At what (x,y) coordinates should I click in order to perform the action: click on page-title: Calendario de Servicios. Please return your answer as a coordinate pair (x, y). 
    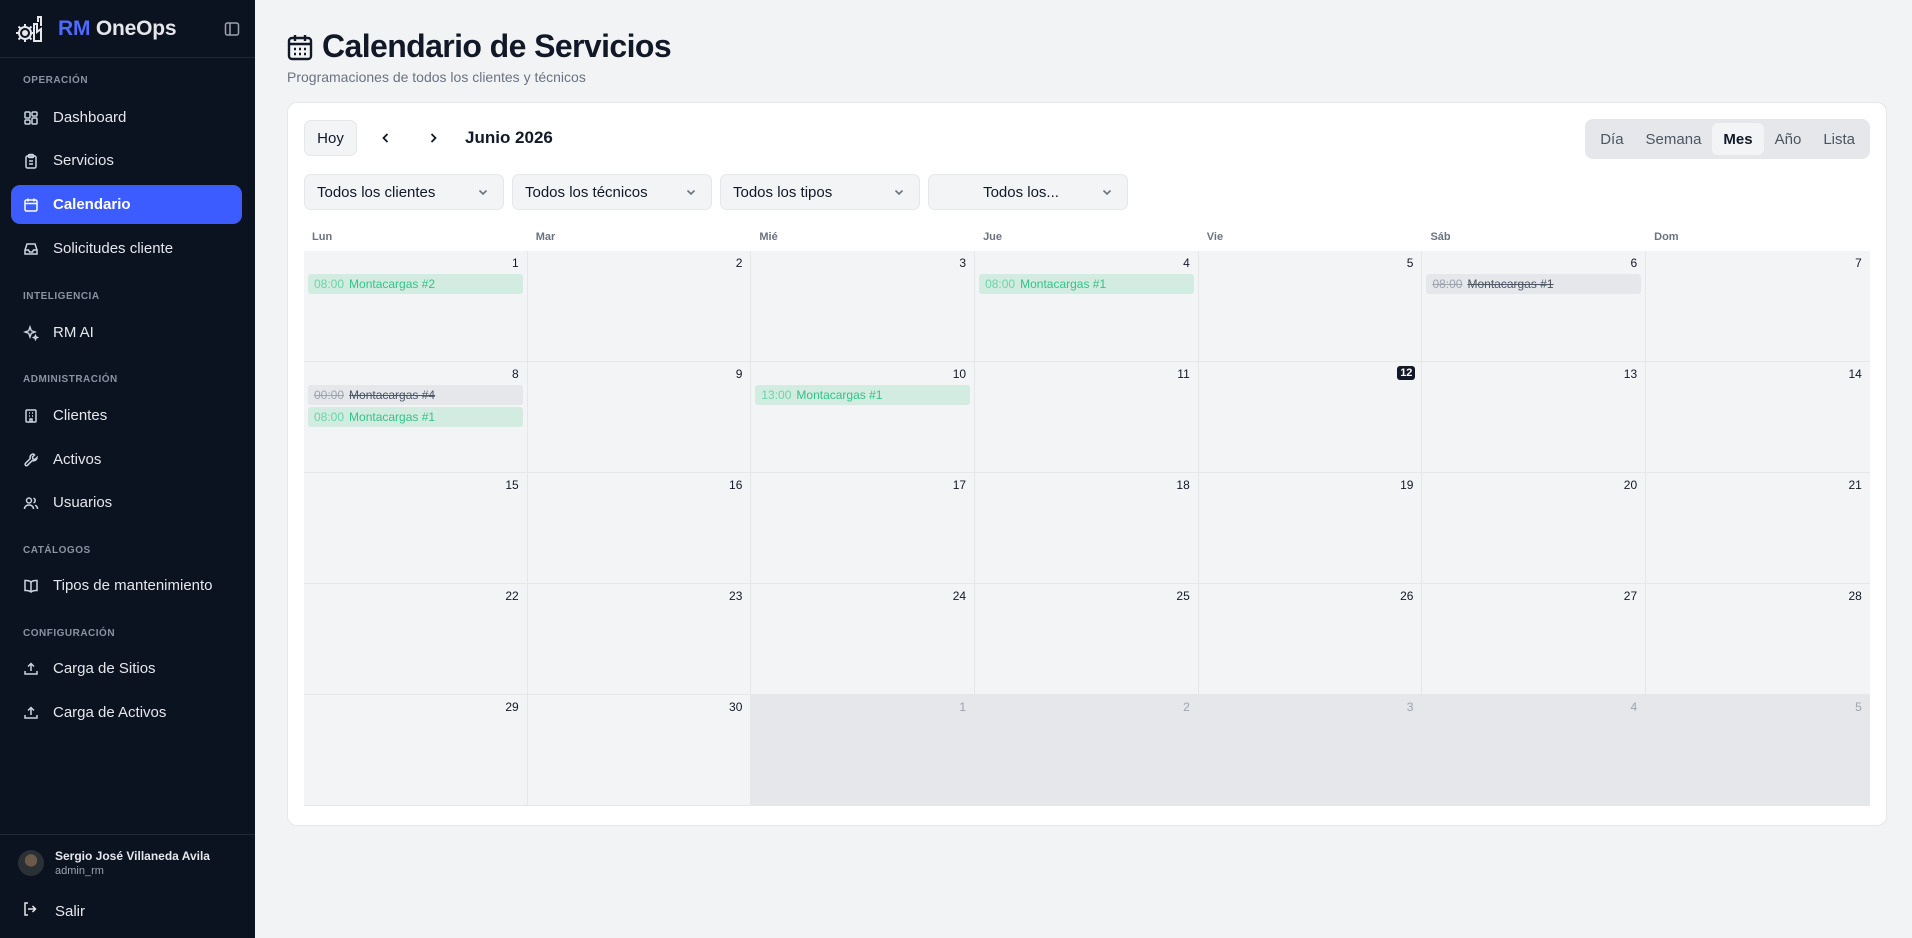
    Looking at the image, I should click on (497, 46).